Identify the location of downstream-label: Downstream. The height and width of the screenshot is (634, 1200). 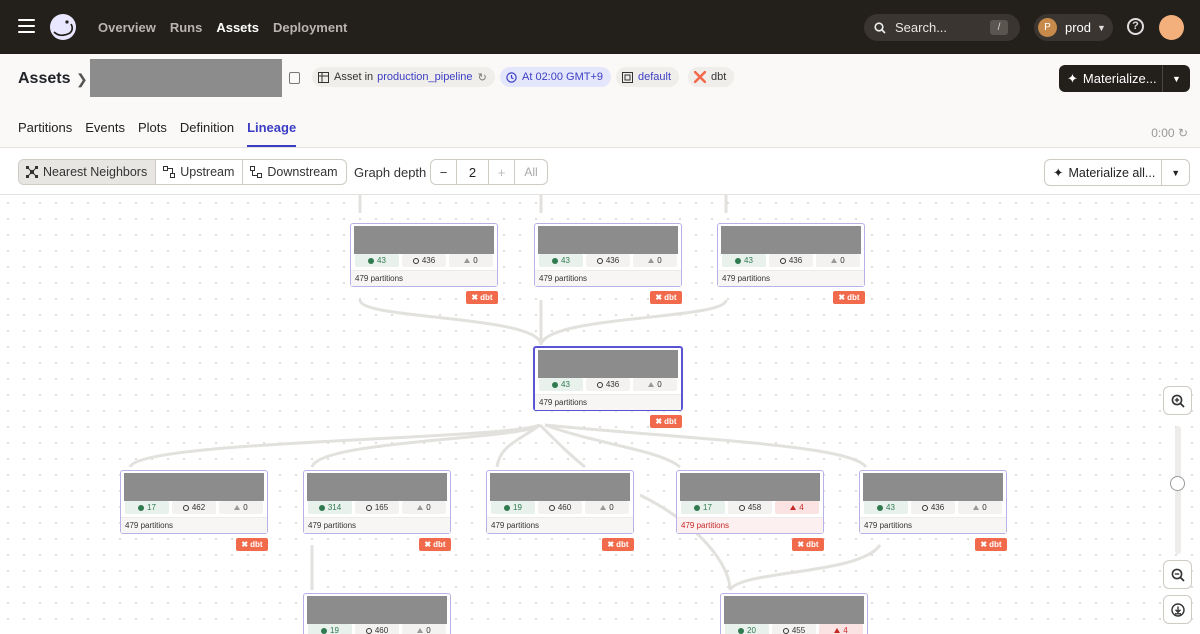
(302, 172).